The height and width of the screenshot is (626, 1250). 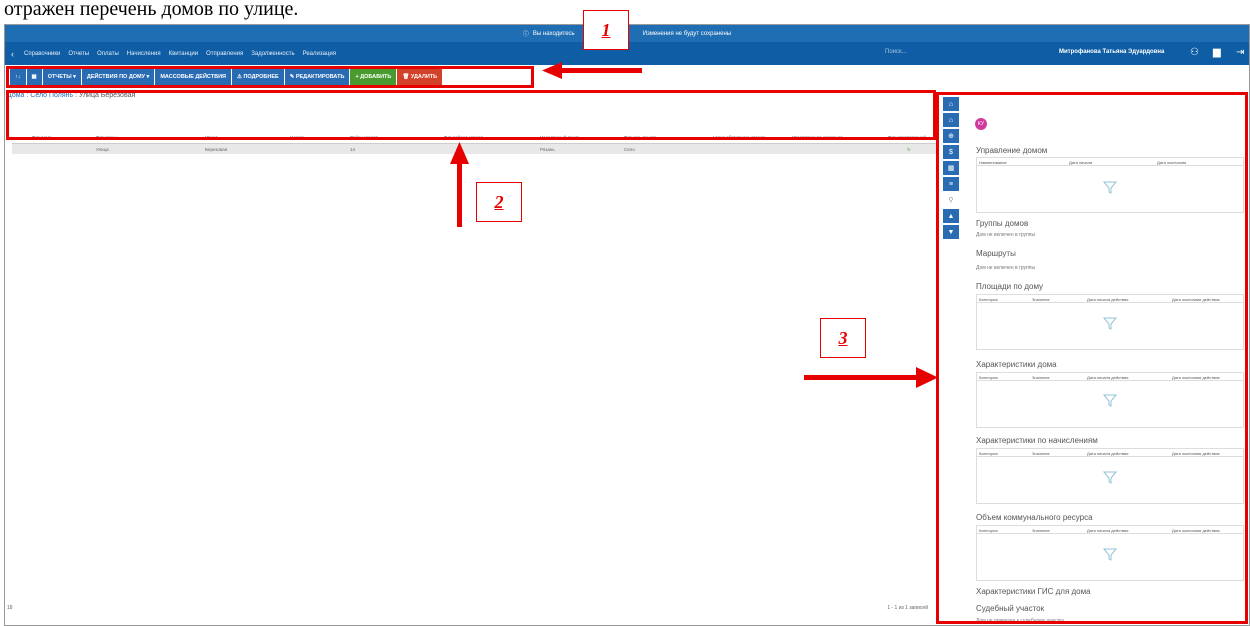 I want to click on banner-text-right: Изменения не будут сохранены, so click(x=687, y=33).